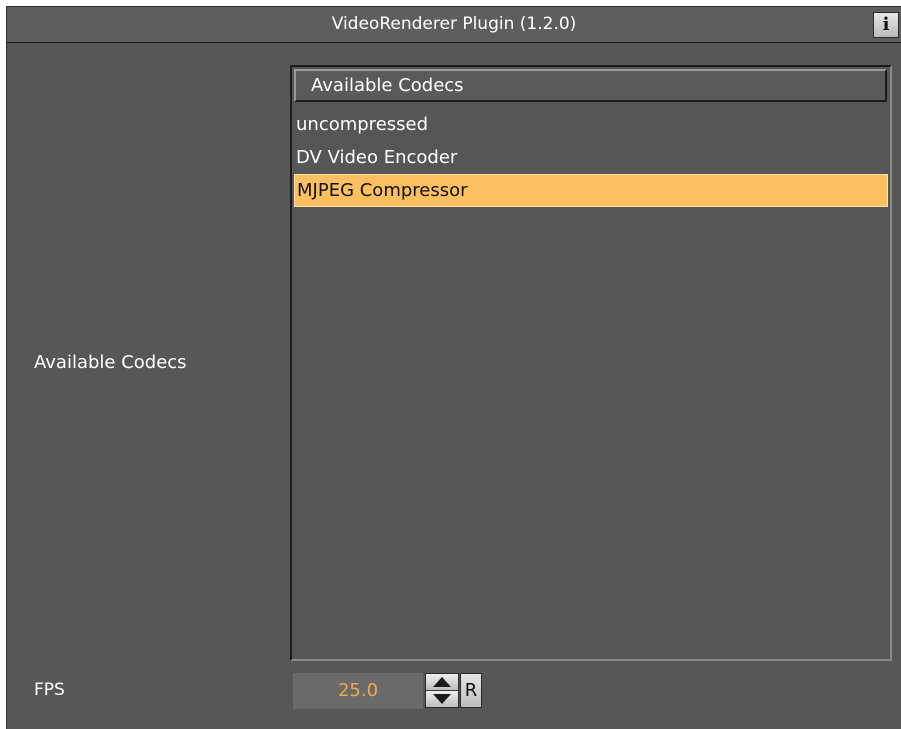 This screenshot has width=901, height=729. I want to click on reset-button: R, so click(471, 690).